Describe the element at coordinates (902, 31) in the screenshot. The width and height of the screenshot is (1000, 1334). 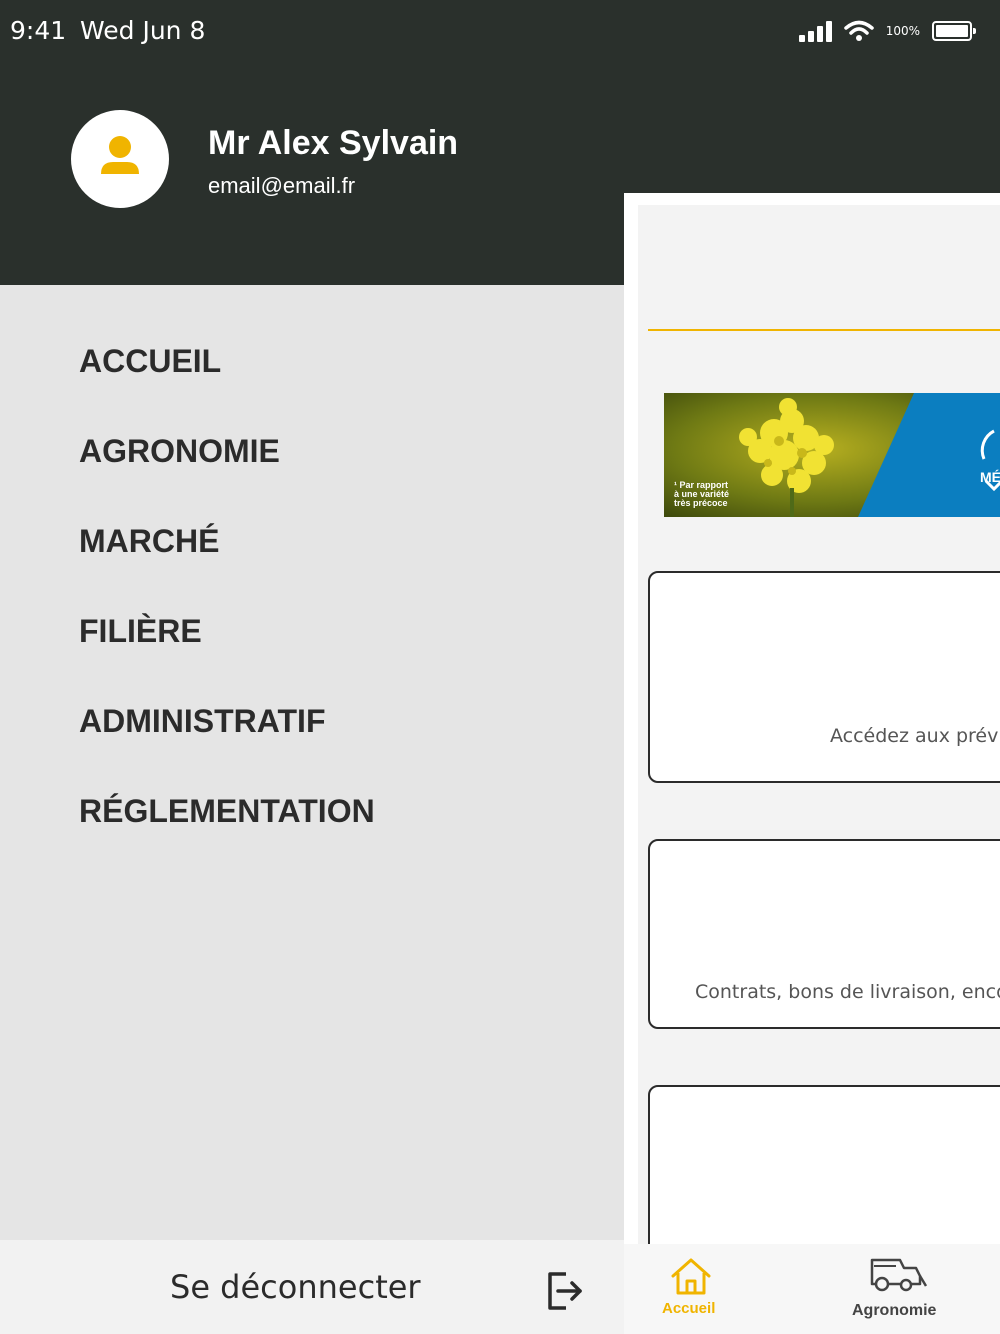
I see `battery-percent: 100%` at that location.